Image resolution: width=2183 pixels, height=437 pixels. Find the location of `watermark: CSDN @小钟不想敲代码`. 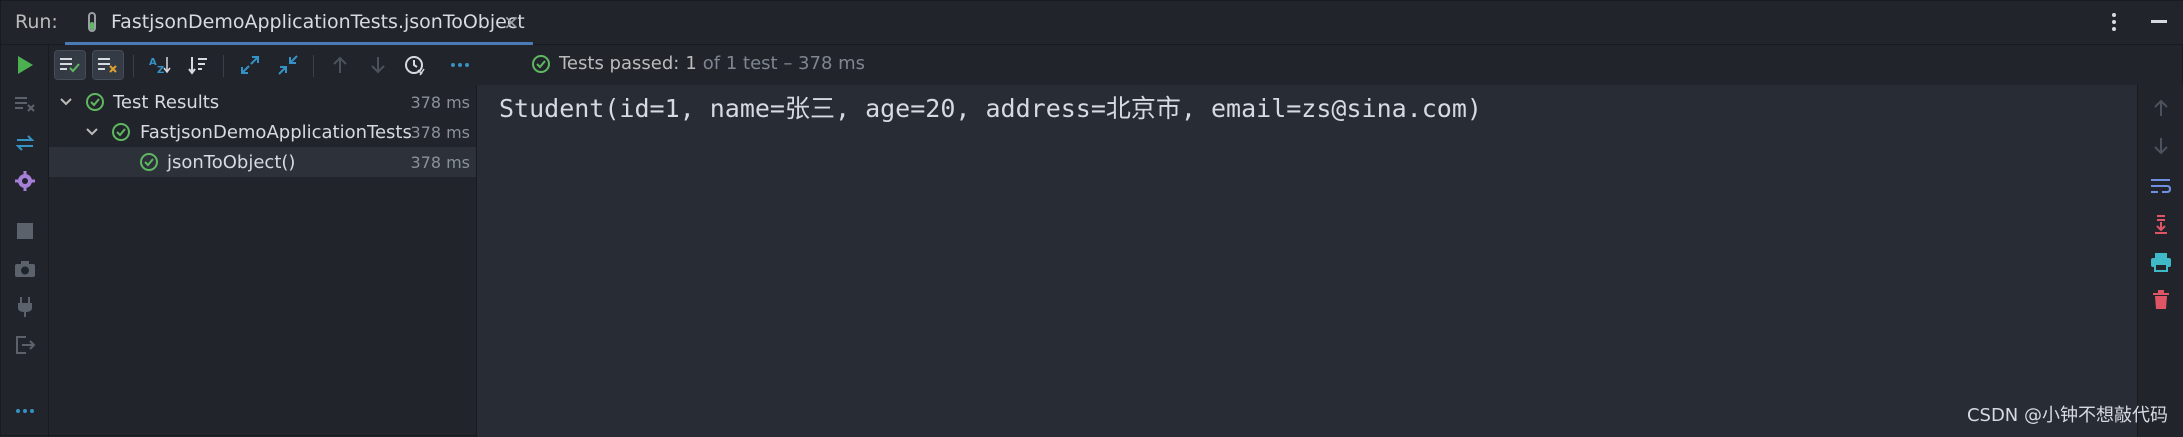

watermark: CSDN @小钟不想敲代码 is located at coordinates (2067, 415).